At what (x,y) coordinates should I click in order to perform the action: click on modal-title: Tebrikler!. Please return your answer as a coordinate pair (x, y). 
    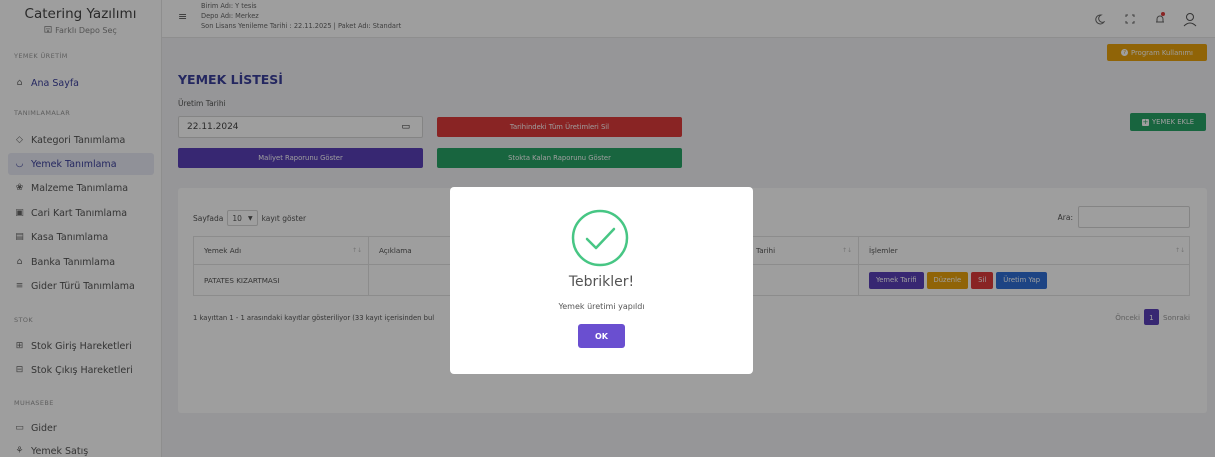
    Looking at the image, I should click on (601, 282).